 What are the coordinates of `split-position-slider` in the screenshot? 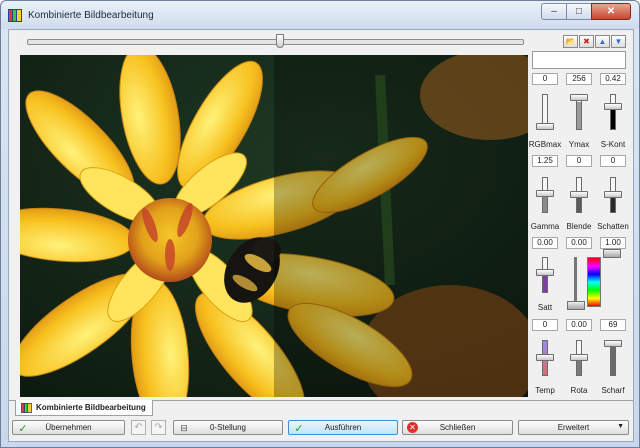 It's located at (275, 41).